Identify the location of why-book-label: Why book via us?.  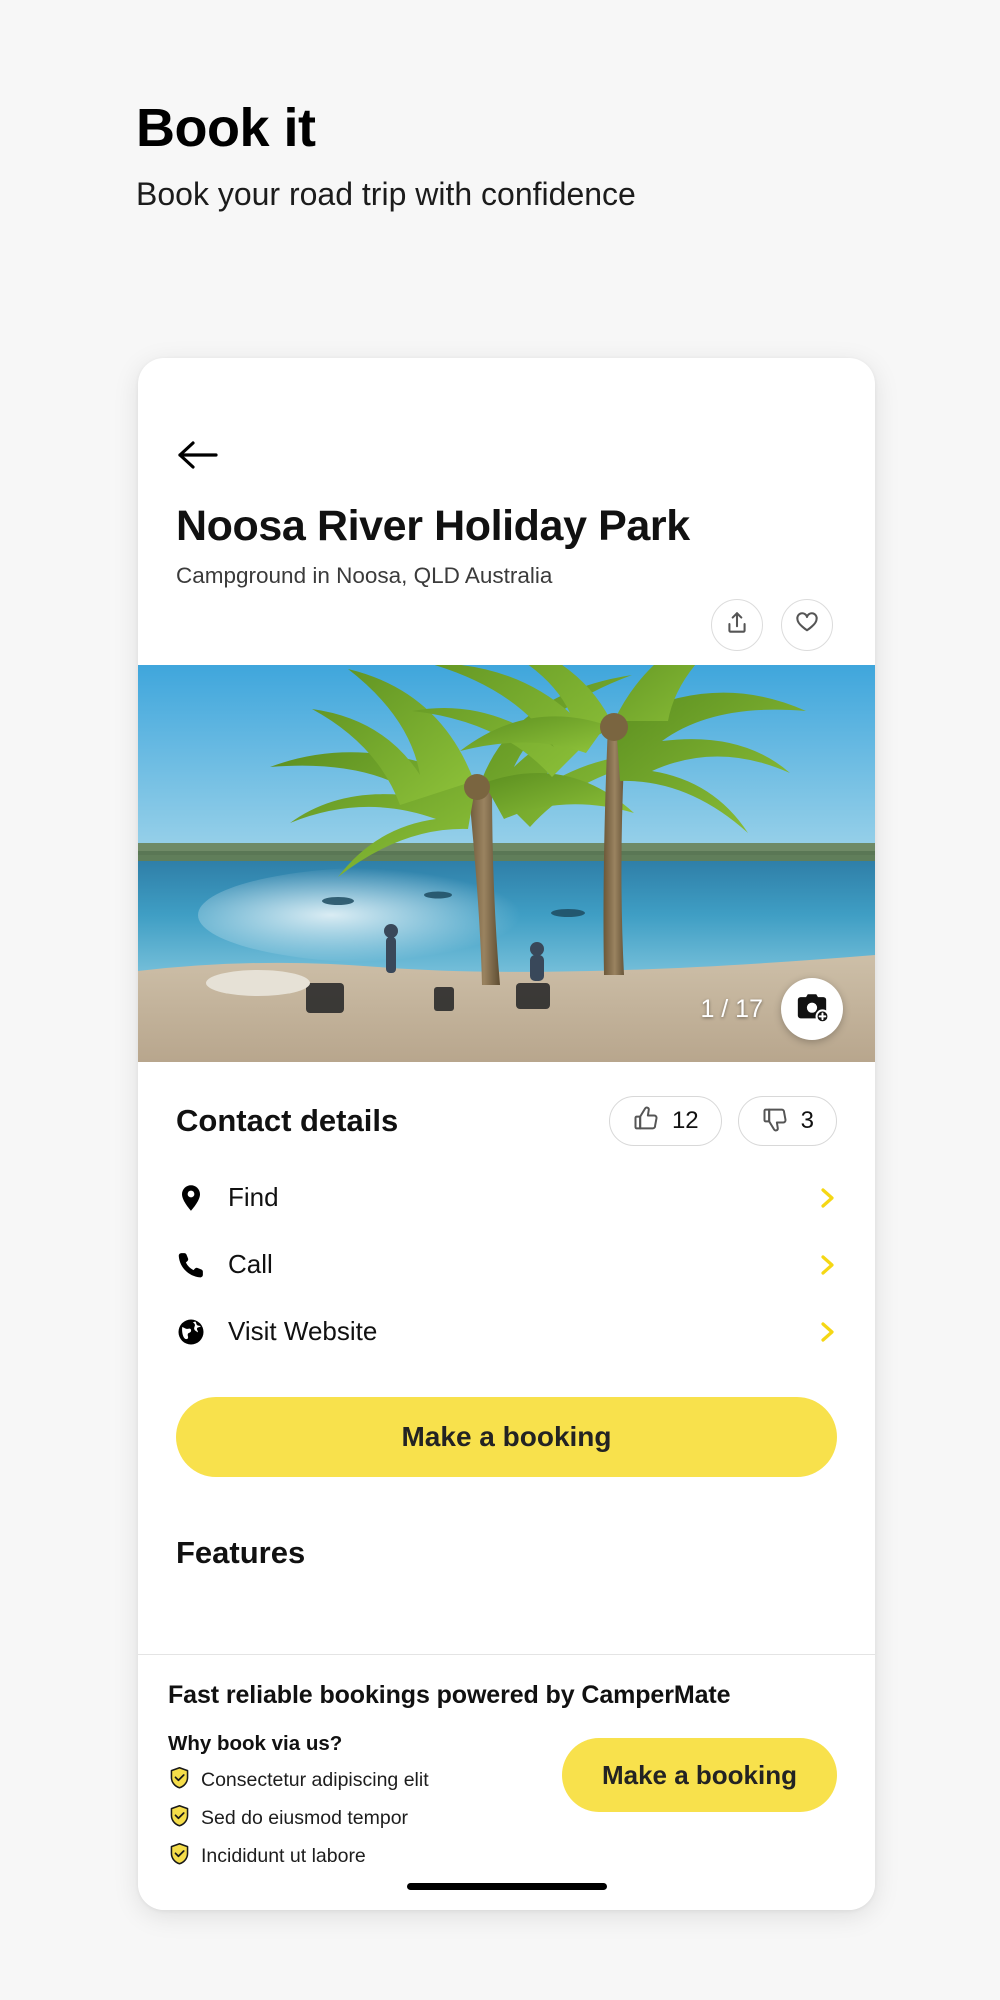
(255, 1743).